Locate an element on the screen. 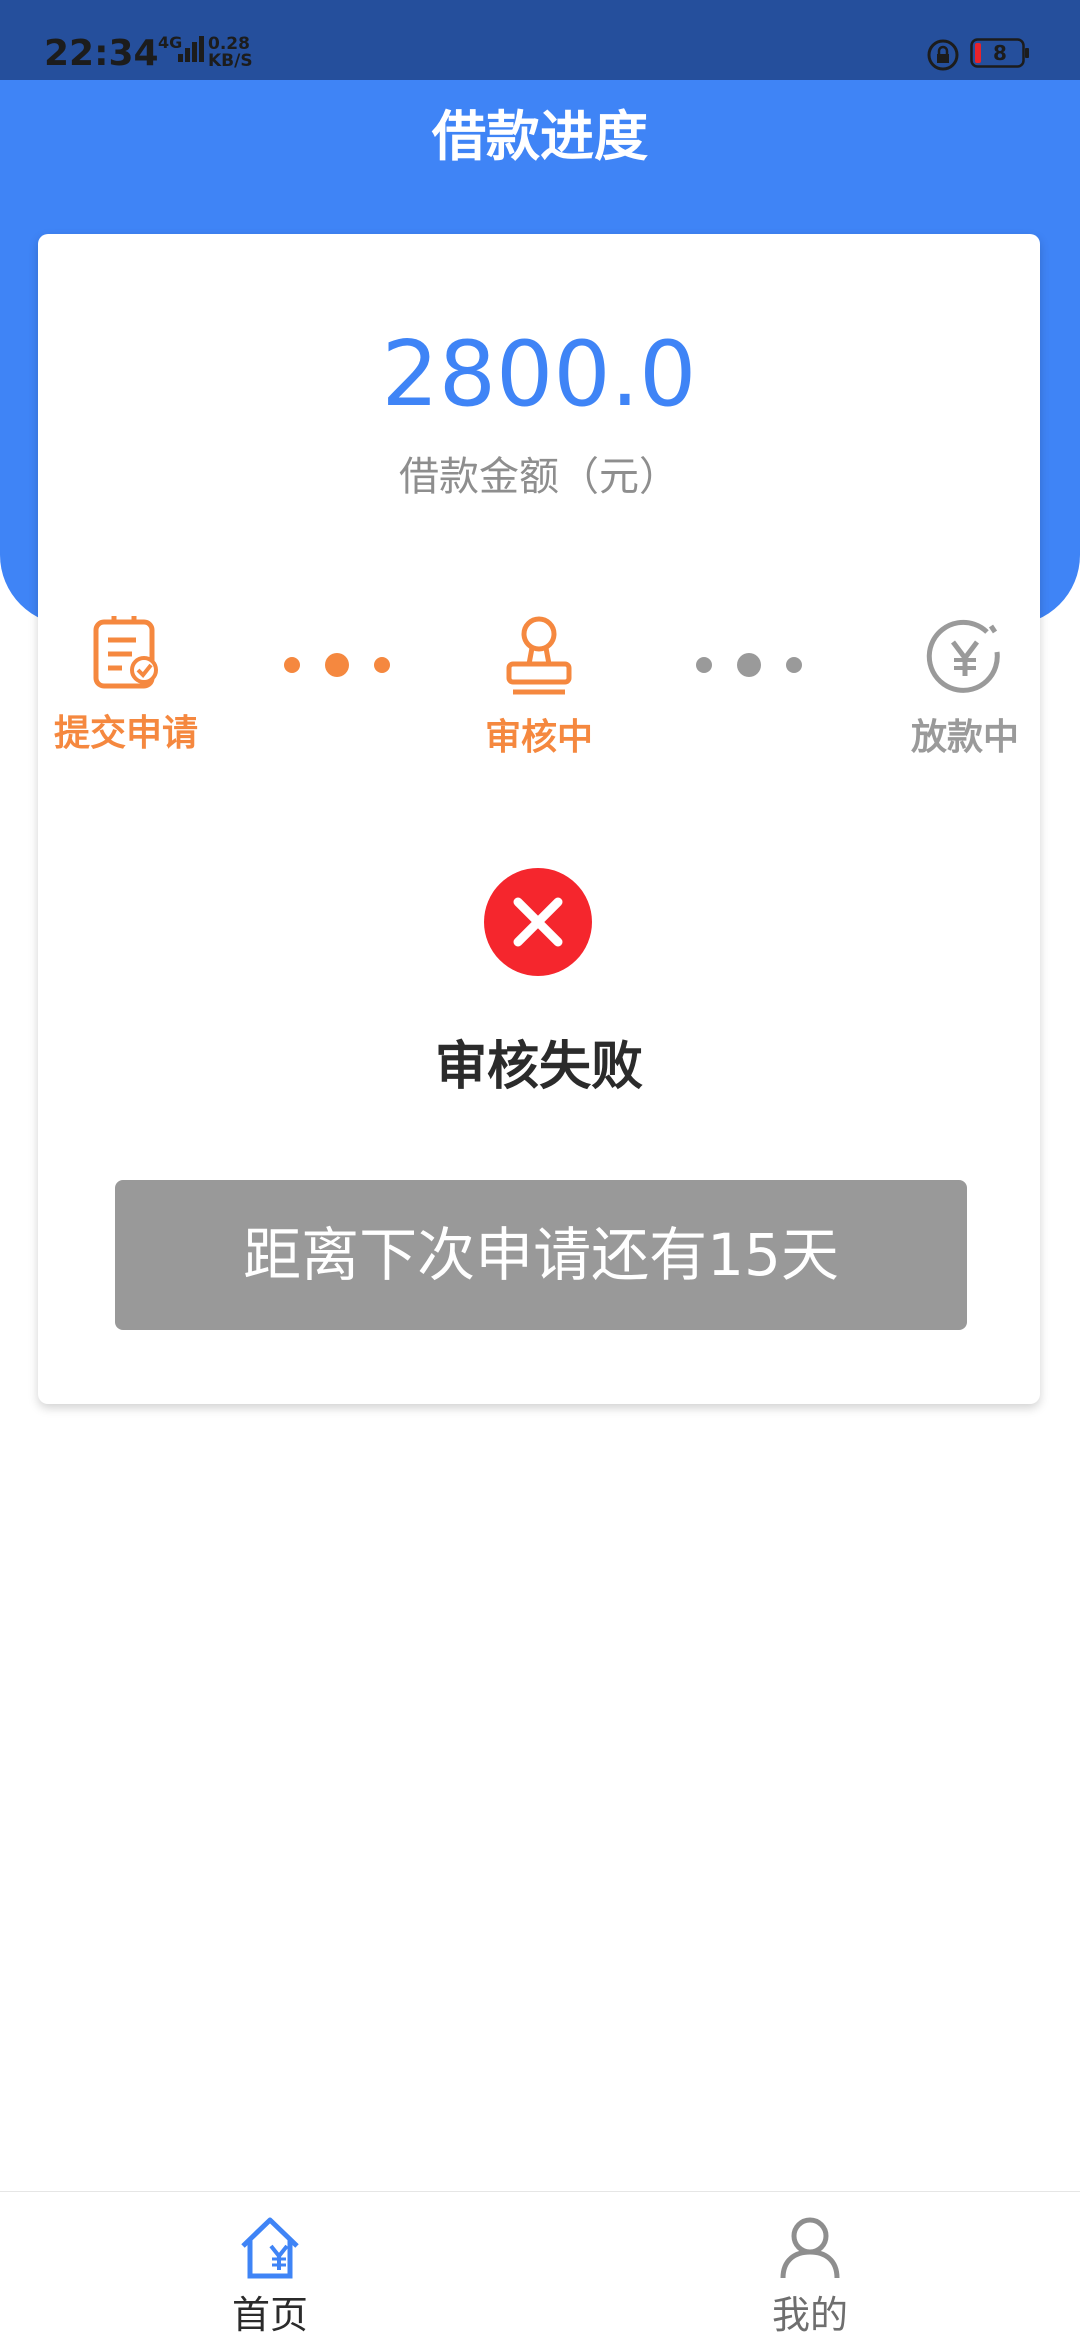  reapply-countdown-button: 距离下次申请还有15天 is located at coordinates (541, 1255).